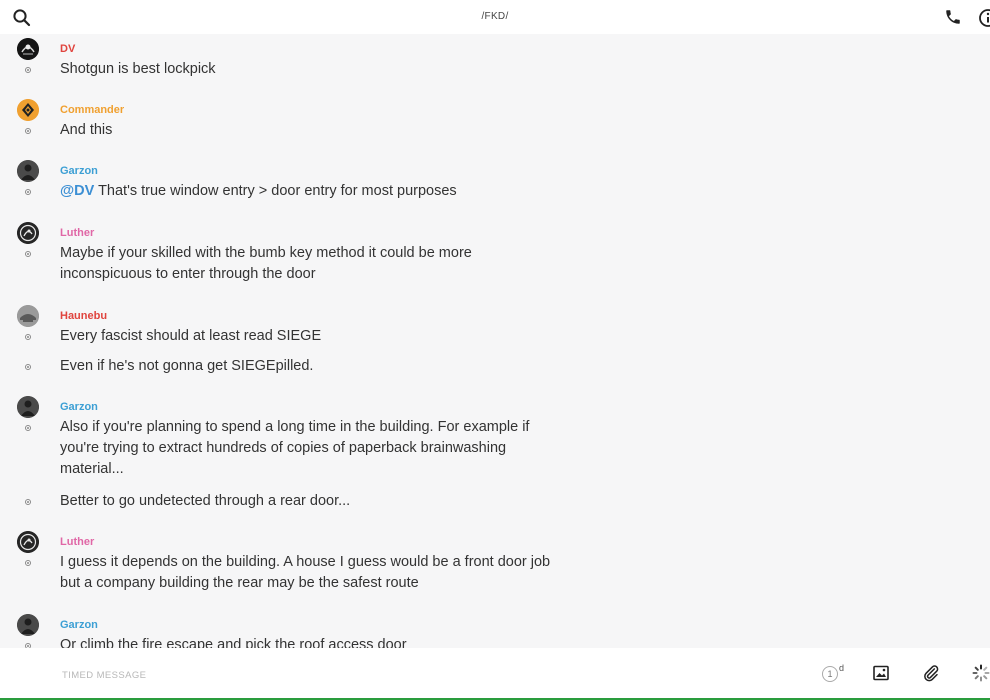  What do you see at coordinates (953, 17) in the screenshot?
I see `phone-icon` at bounding box center [953, 17].